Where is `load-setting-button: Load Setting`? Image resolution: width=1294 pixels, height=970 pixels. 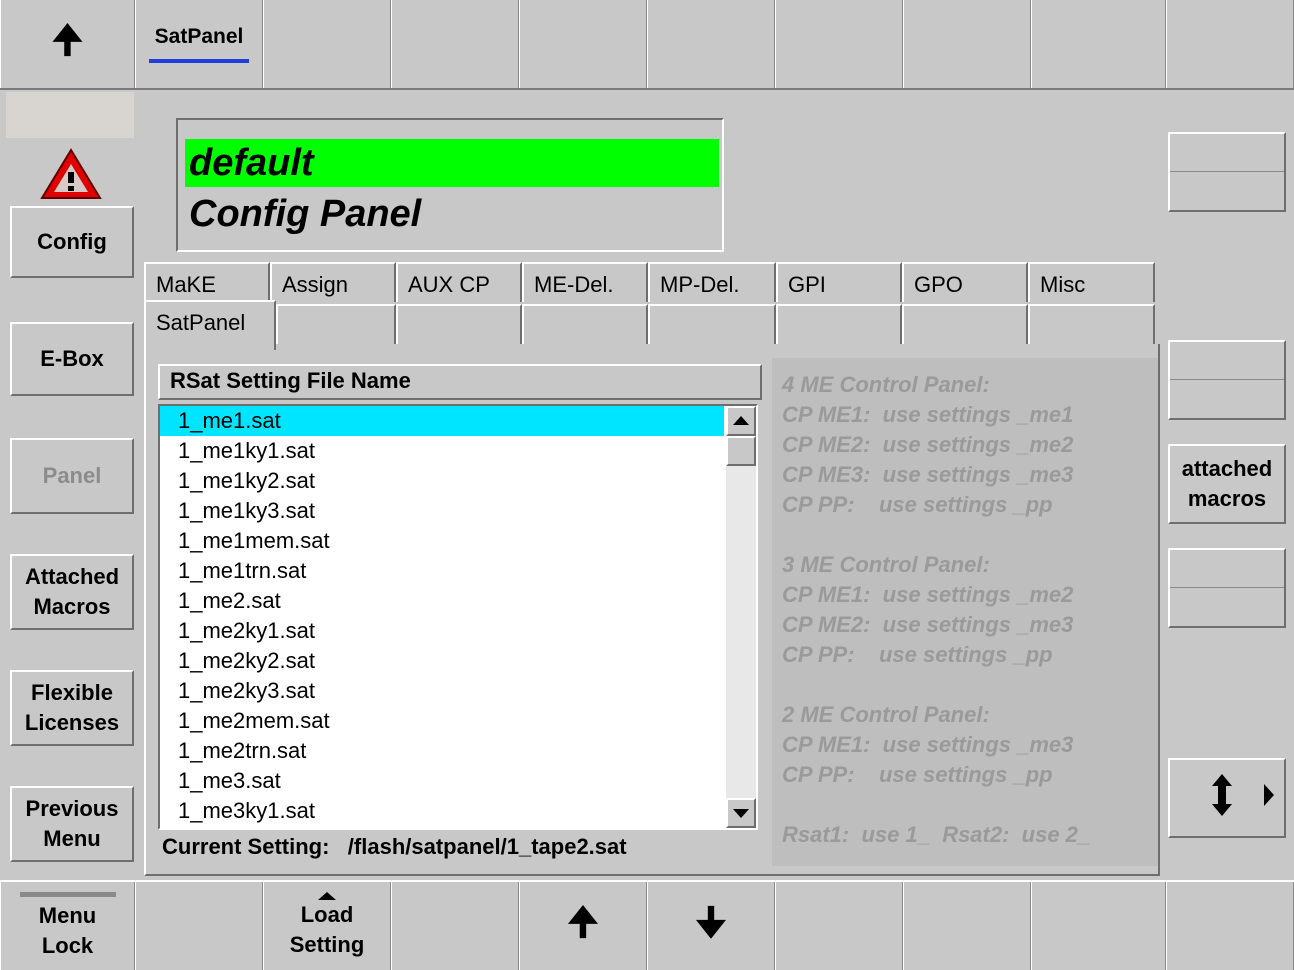
load-setting-button: Load Setting is located at coordinates (327, 926).